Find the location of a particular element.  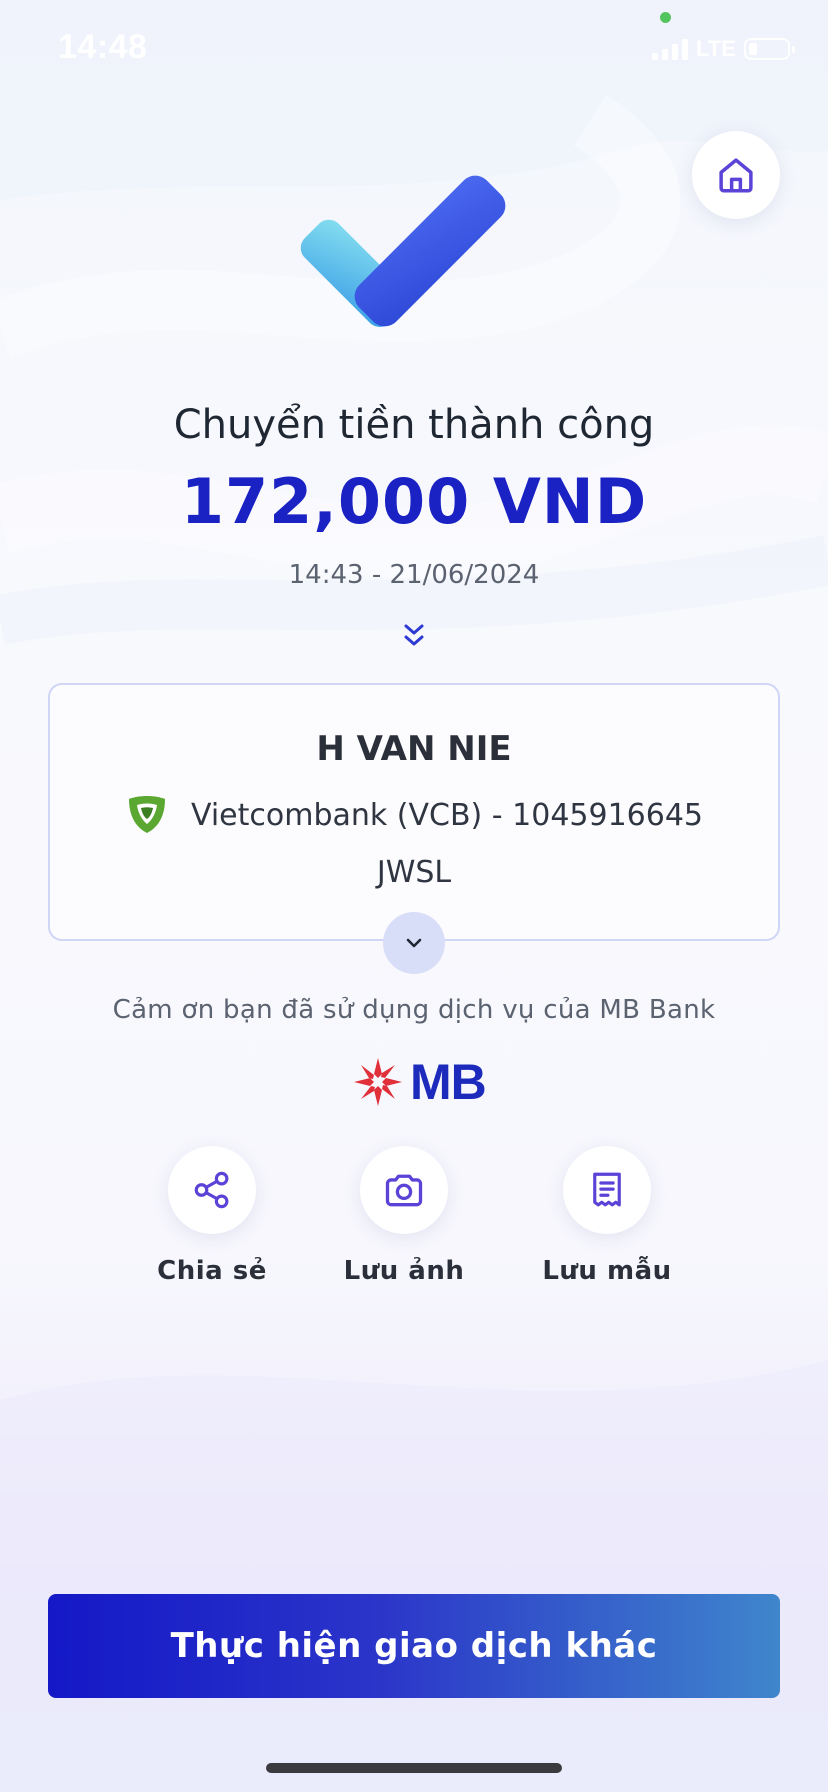

action-bar: Chia sẻ Lưu ảnh Lưu mẫu is located at coordinates (414, 1221).